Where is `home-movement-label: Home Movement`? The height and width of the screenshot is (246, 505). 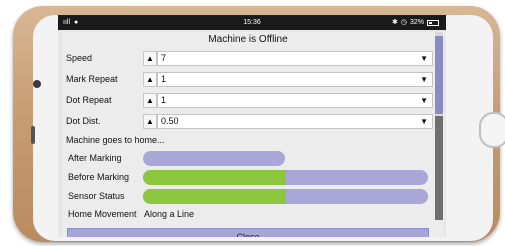
home-movement-label: Home Movement is located at coordinates (102, 214).